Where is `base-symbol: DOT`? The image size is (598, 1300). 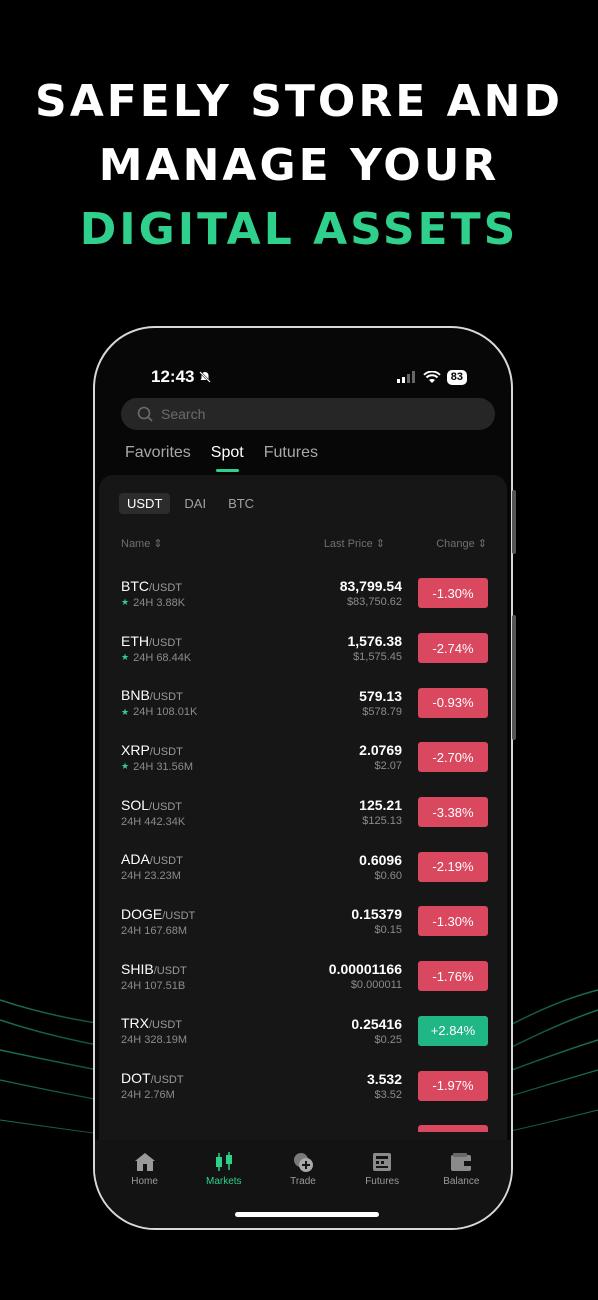 base-symbol: DOT is located at coordinates (136, 1078).